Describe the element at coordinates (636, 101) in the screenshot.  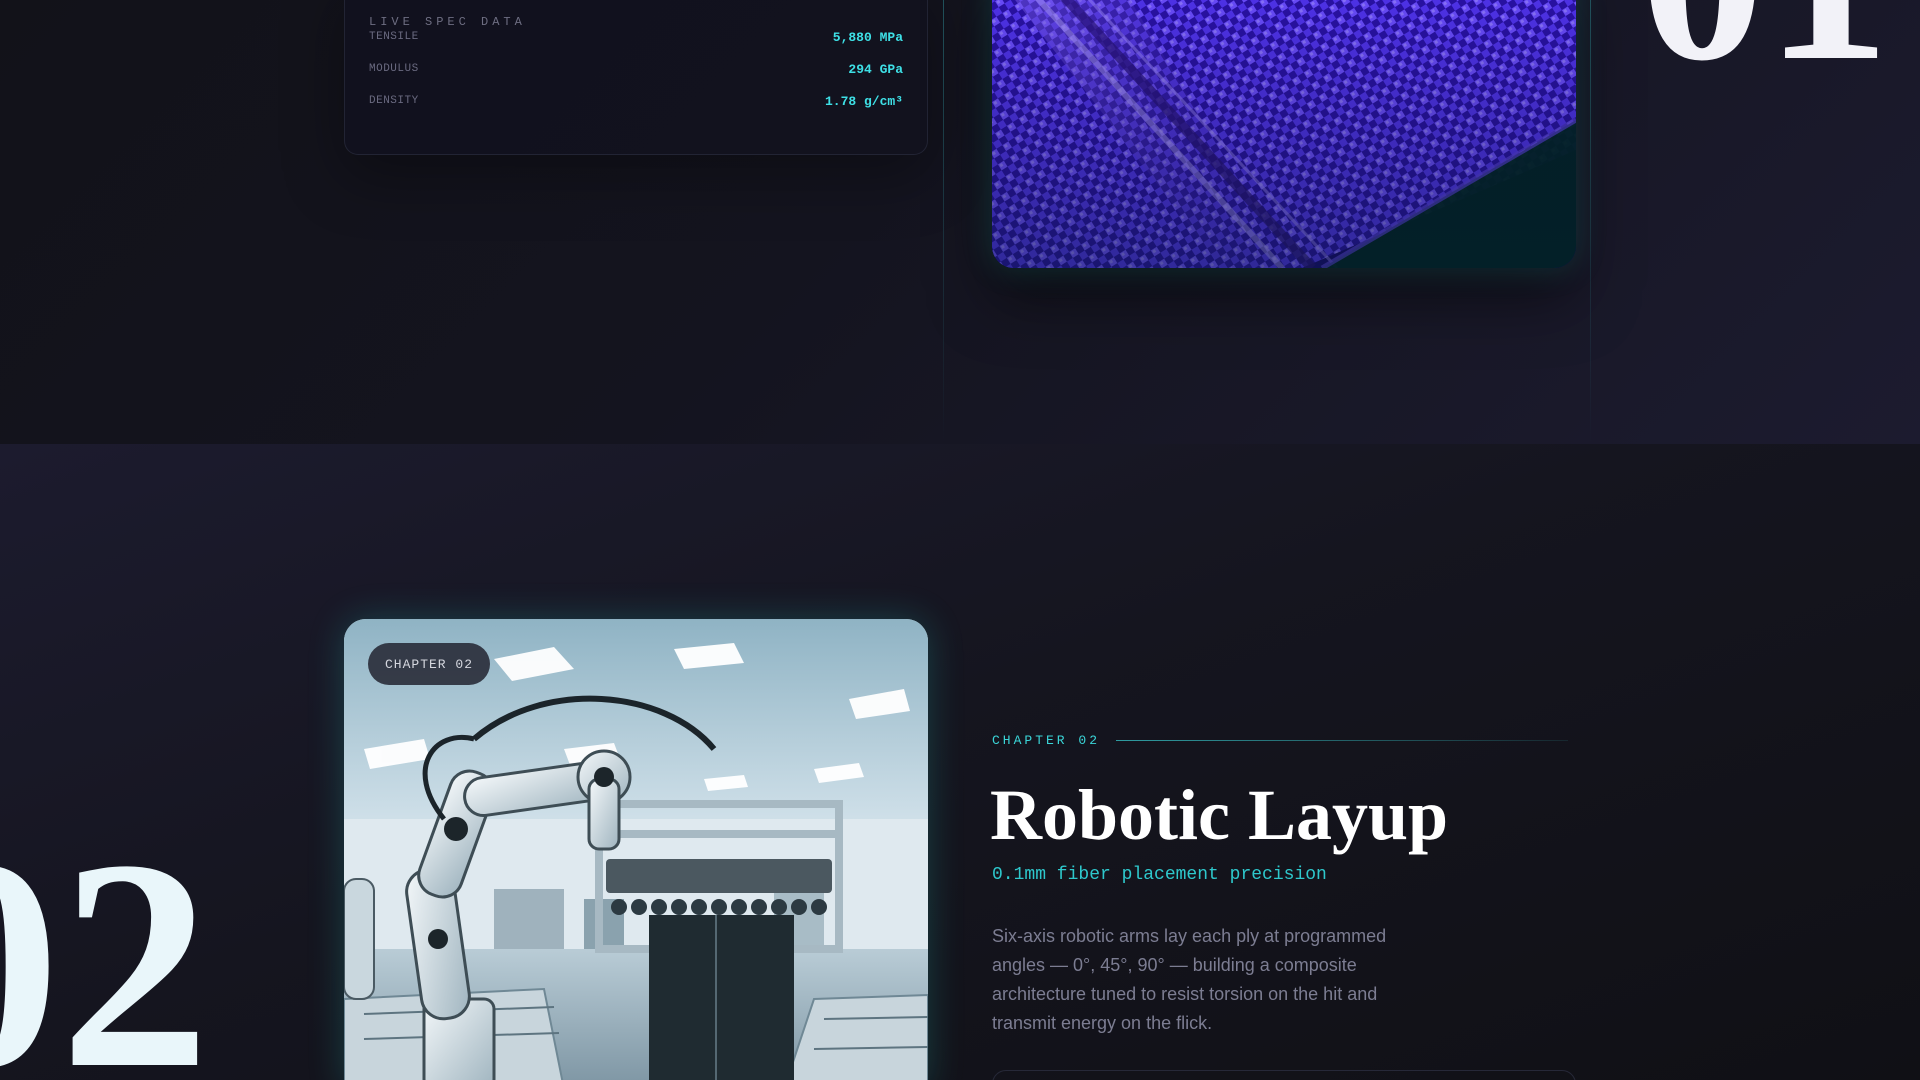
I see `spec-row-density: DENSITY 1.78 g/cm³` at that location.